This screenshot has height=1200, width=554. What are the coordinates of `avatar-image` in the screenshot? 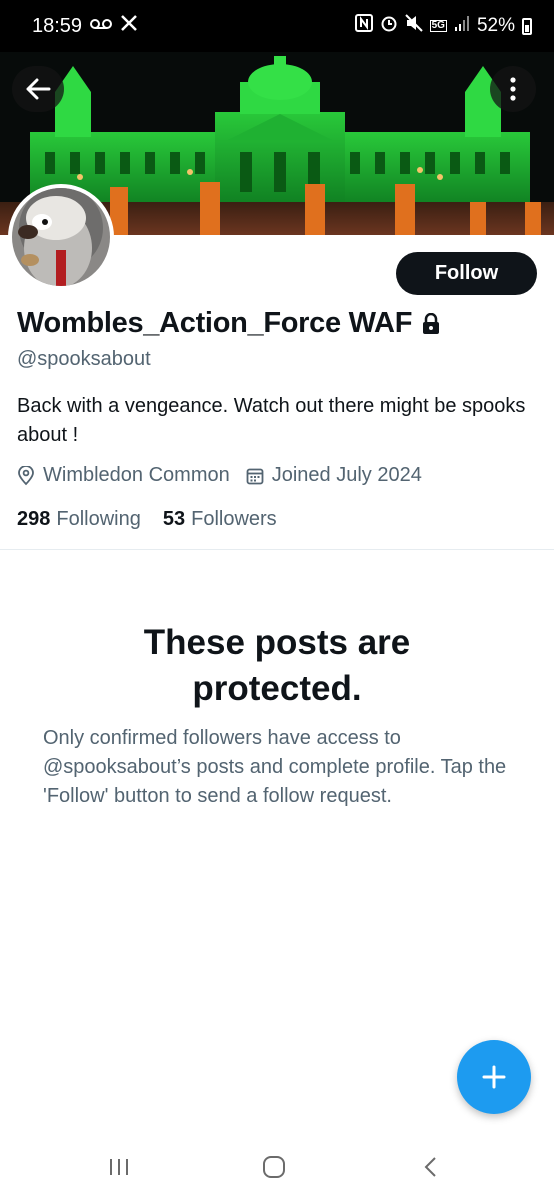 It's located at (61, 237).